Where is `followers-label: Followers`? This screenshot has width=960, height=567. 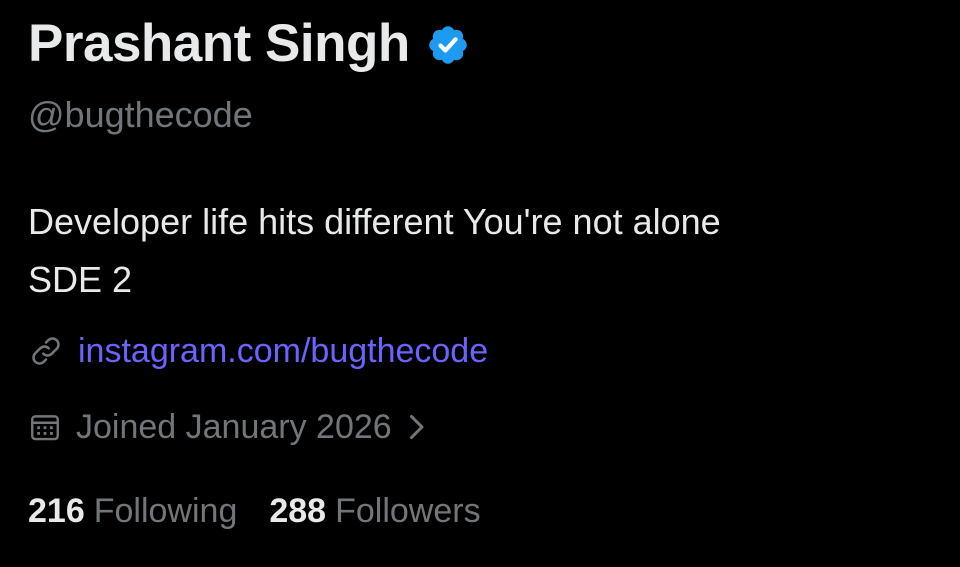
followers-label: Followers is located at coordinates (408, 511).